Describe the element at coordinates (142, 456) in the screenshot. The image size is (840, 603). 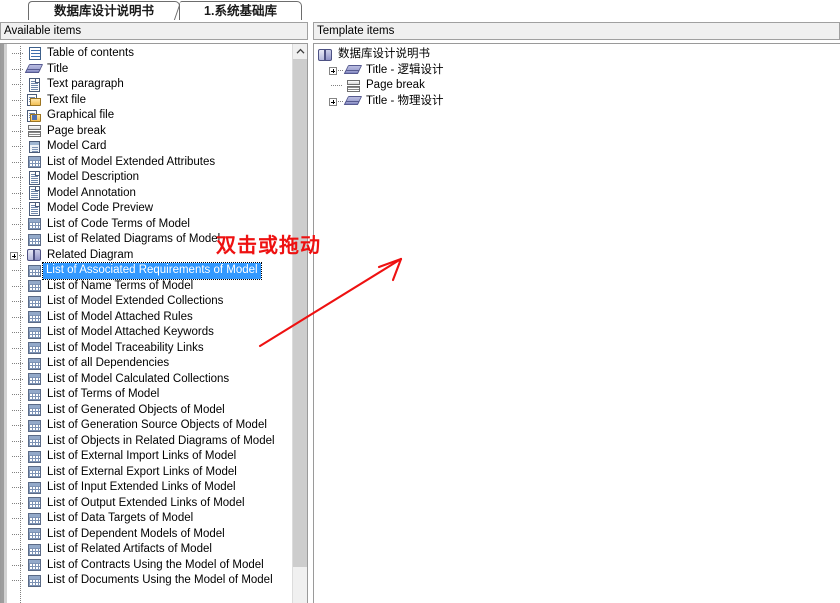
I see `tree-item-label: List of External Import Links of Model` at that location.